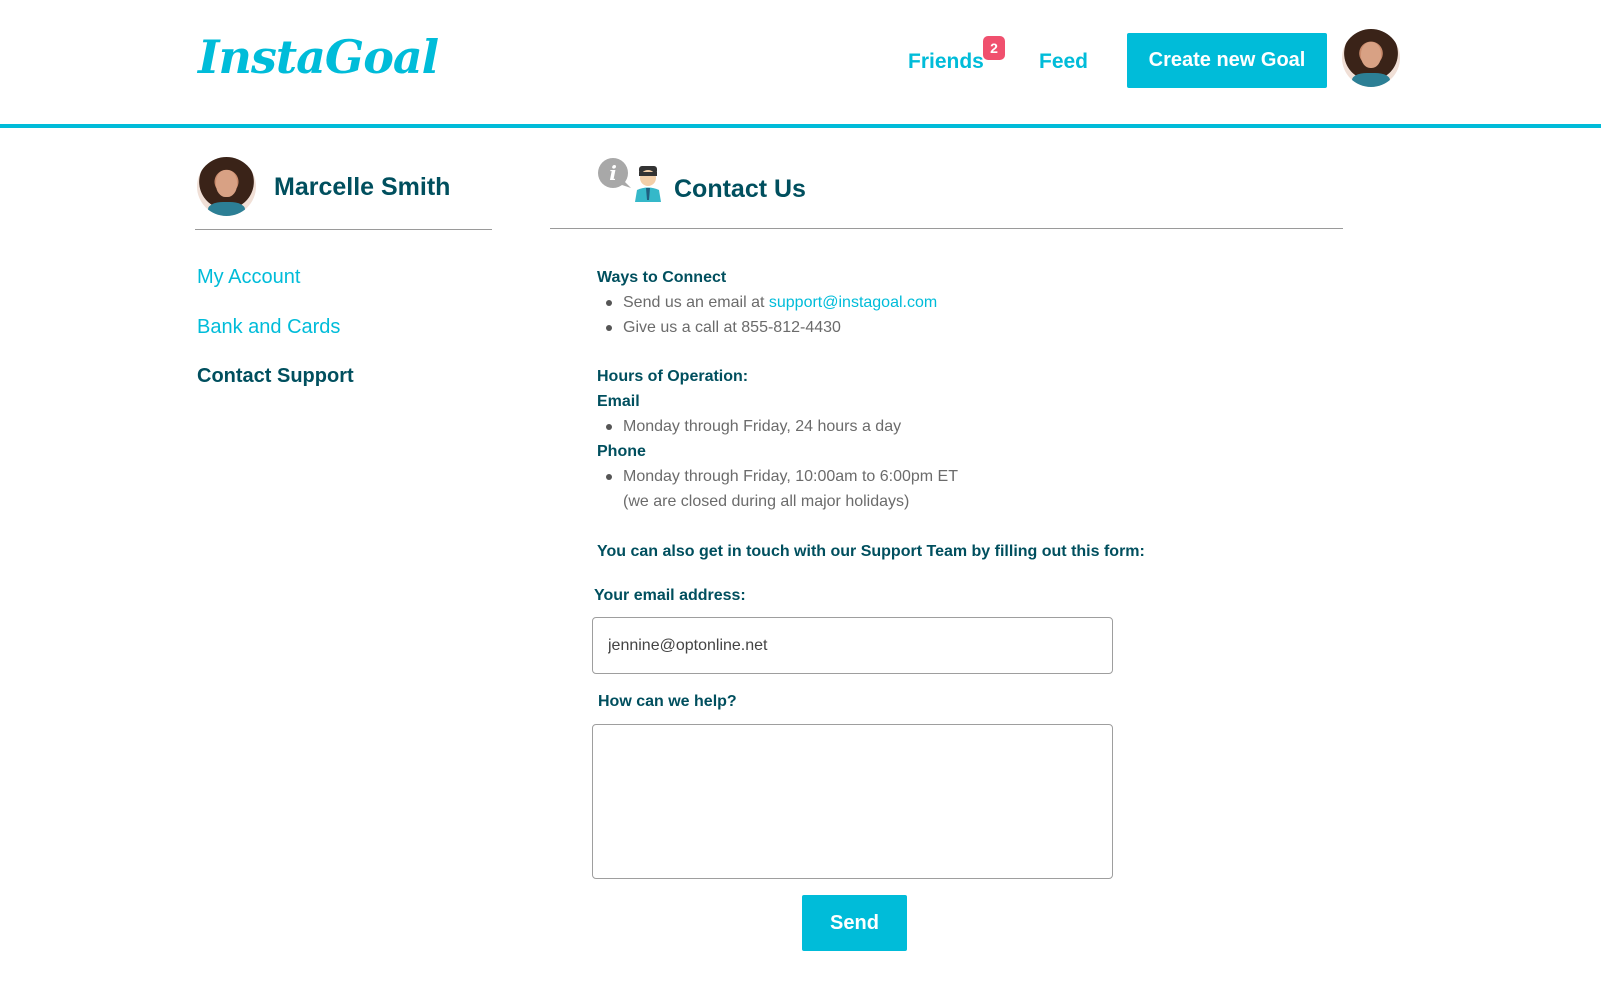 The width and height of the screenshot is (1601, 996). What do you see at coordinates (694, 302) in the screenshot?
I see `email-prefix: Send us an email at` at bounding box center [694, 302].